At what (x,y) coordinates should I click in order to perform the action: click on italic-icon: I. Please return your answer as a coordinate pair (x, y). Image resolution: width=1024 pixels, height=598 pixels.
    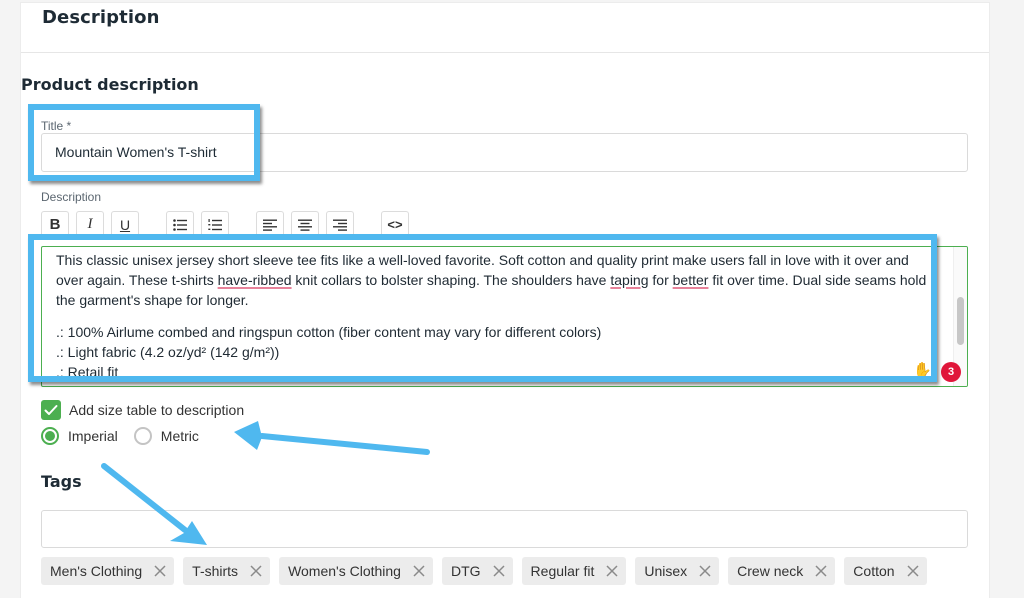
    Looking at the image, I should click on (90, 224).